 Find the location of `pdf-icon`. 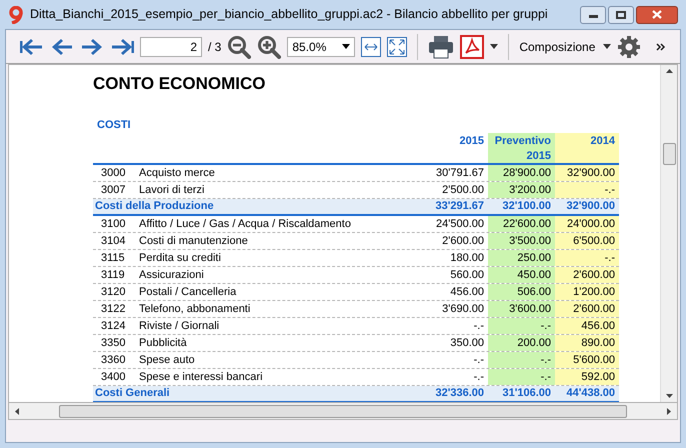

pdf-icon is located at coordinates (472, 46).